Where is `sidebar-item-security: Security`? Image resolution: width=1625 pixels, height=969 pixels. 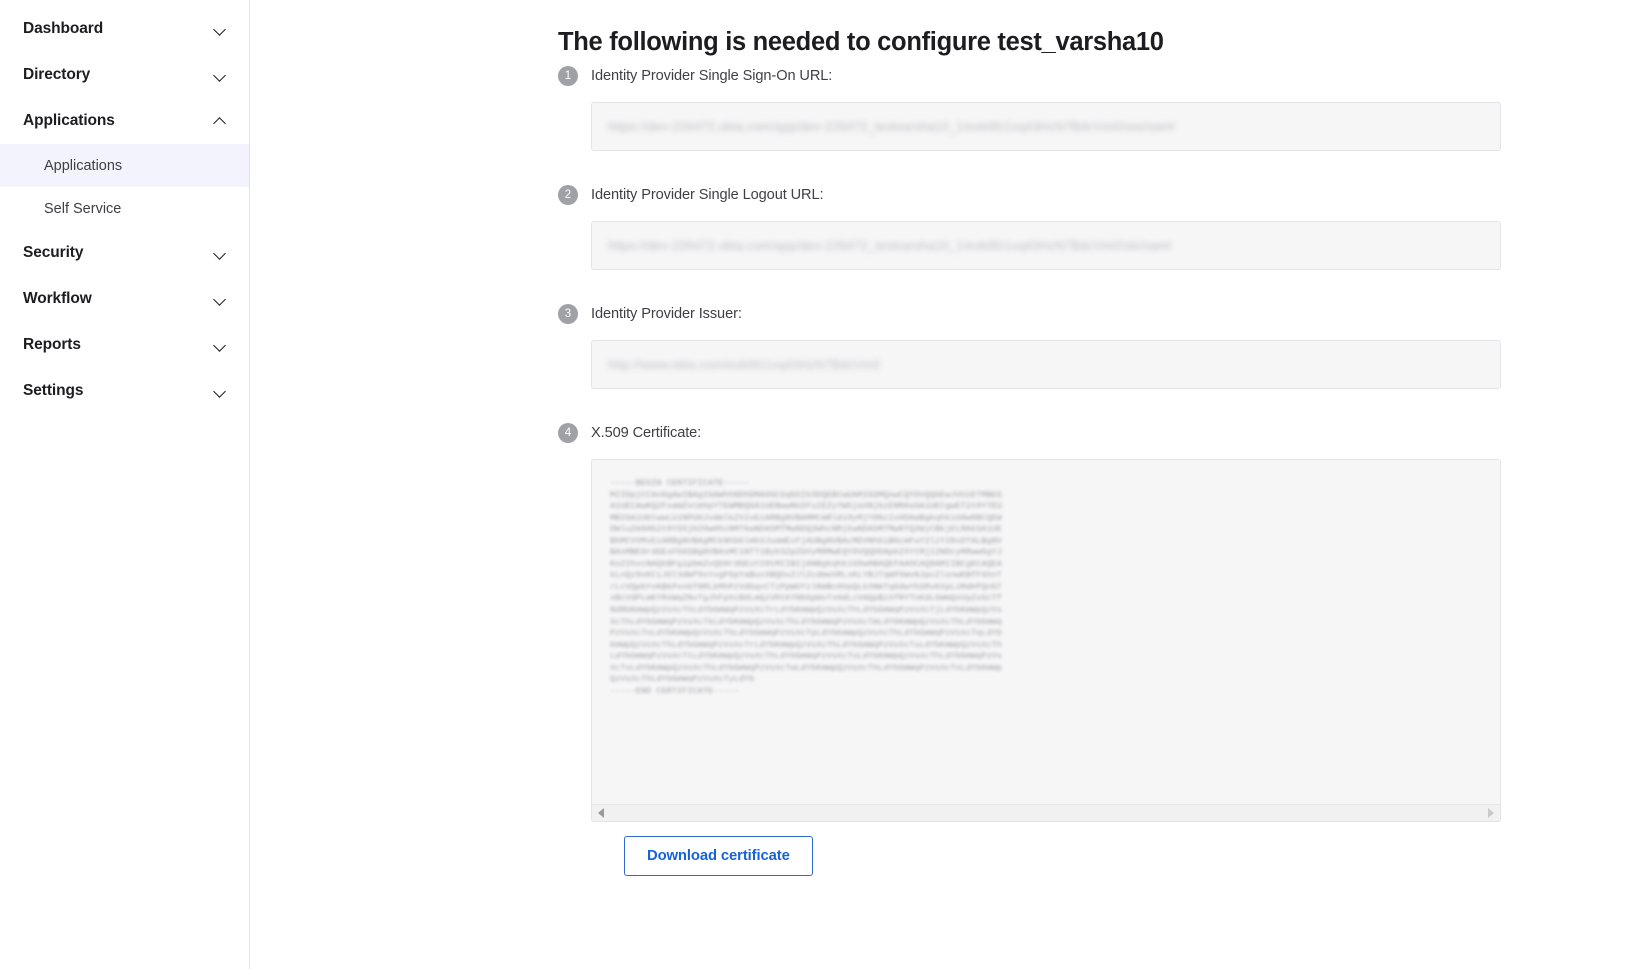 sidebar-item-security: Security is located at coordinates (124, 253).